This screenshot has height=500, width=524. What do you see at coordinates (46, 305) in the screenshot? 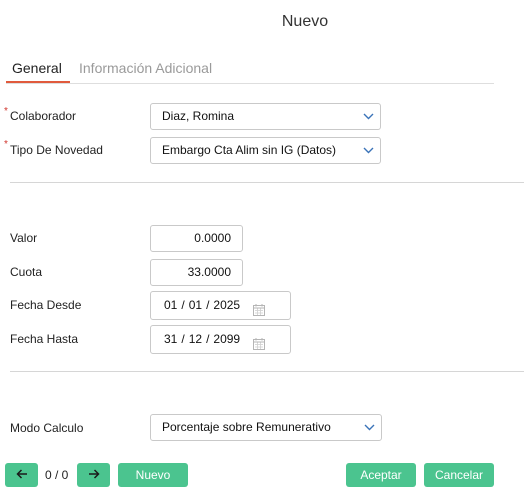
I see `fecha-desde-label: Fecha Desde` at bounding box center [46, 305].